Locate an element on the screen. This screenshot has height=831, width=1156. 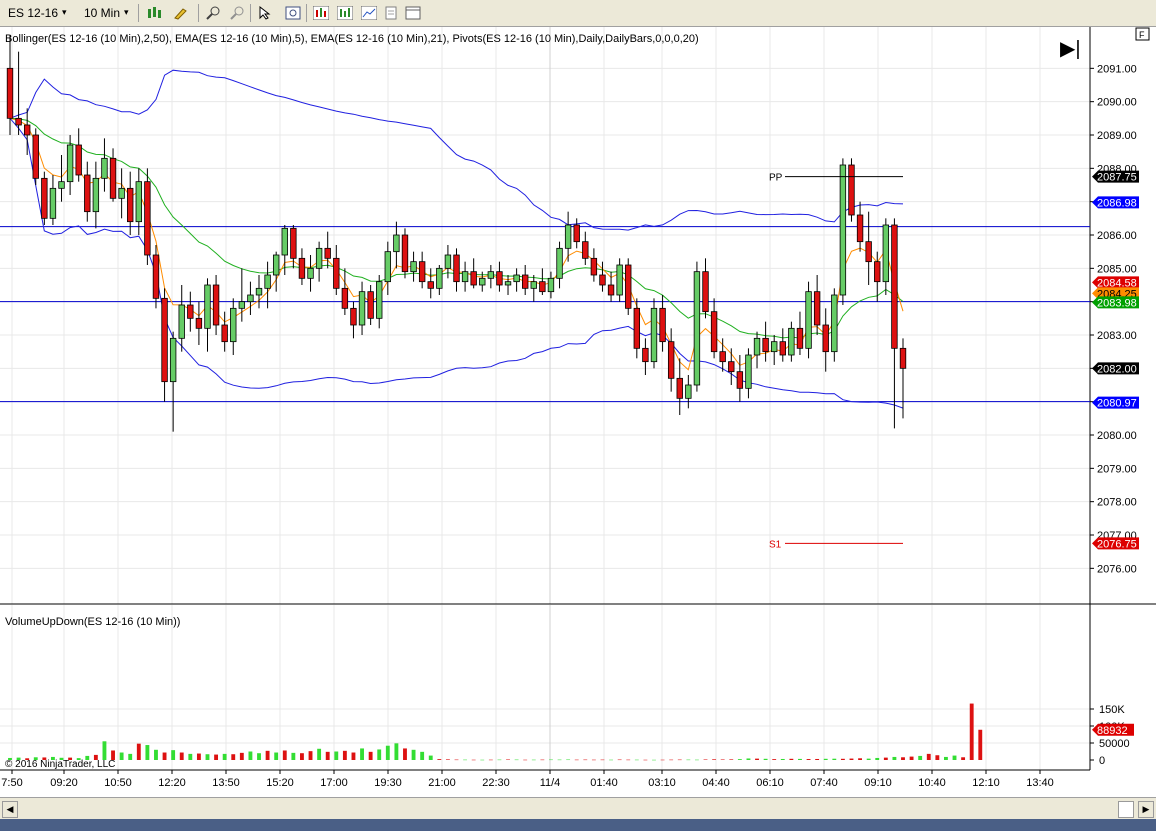
price-marker: 2082.00 is located at coordinates (1115, 368).